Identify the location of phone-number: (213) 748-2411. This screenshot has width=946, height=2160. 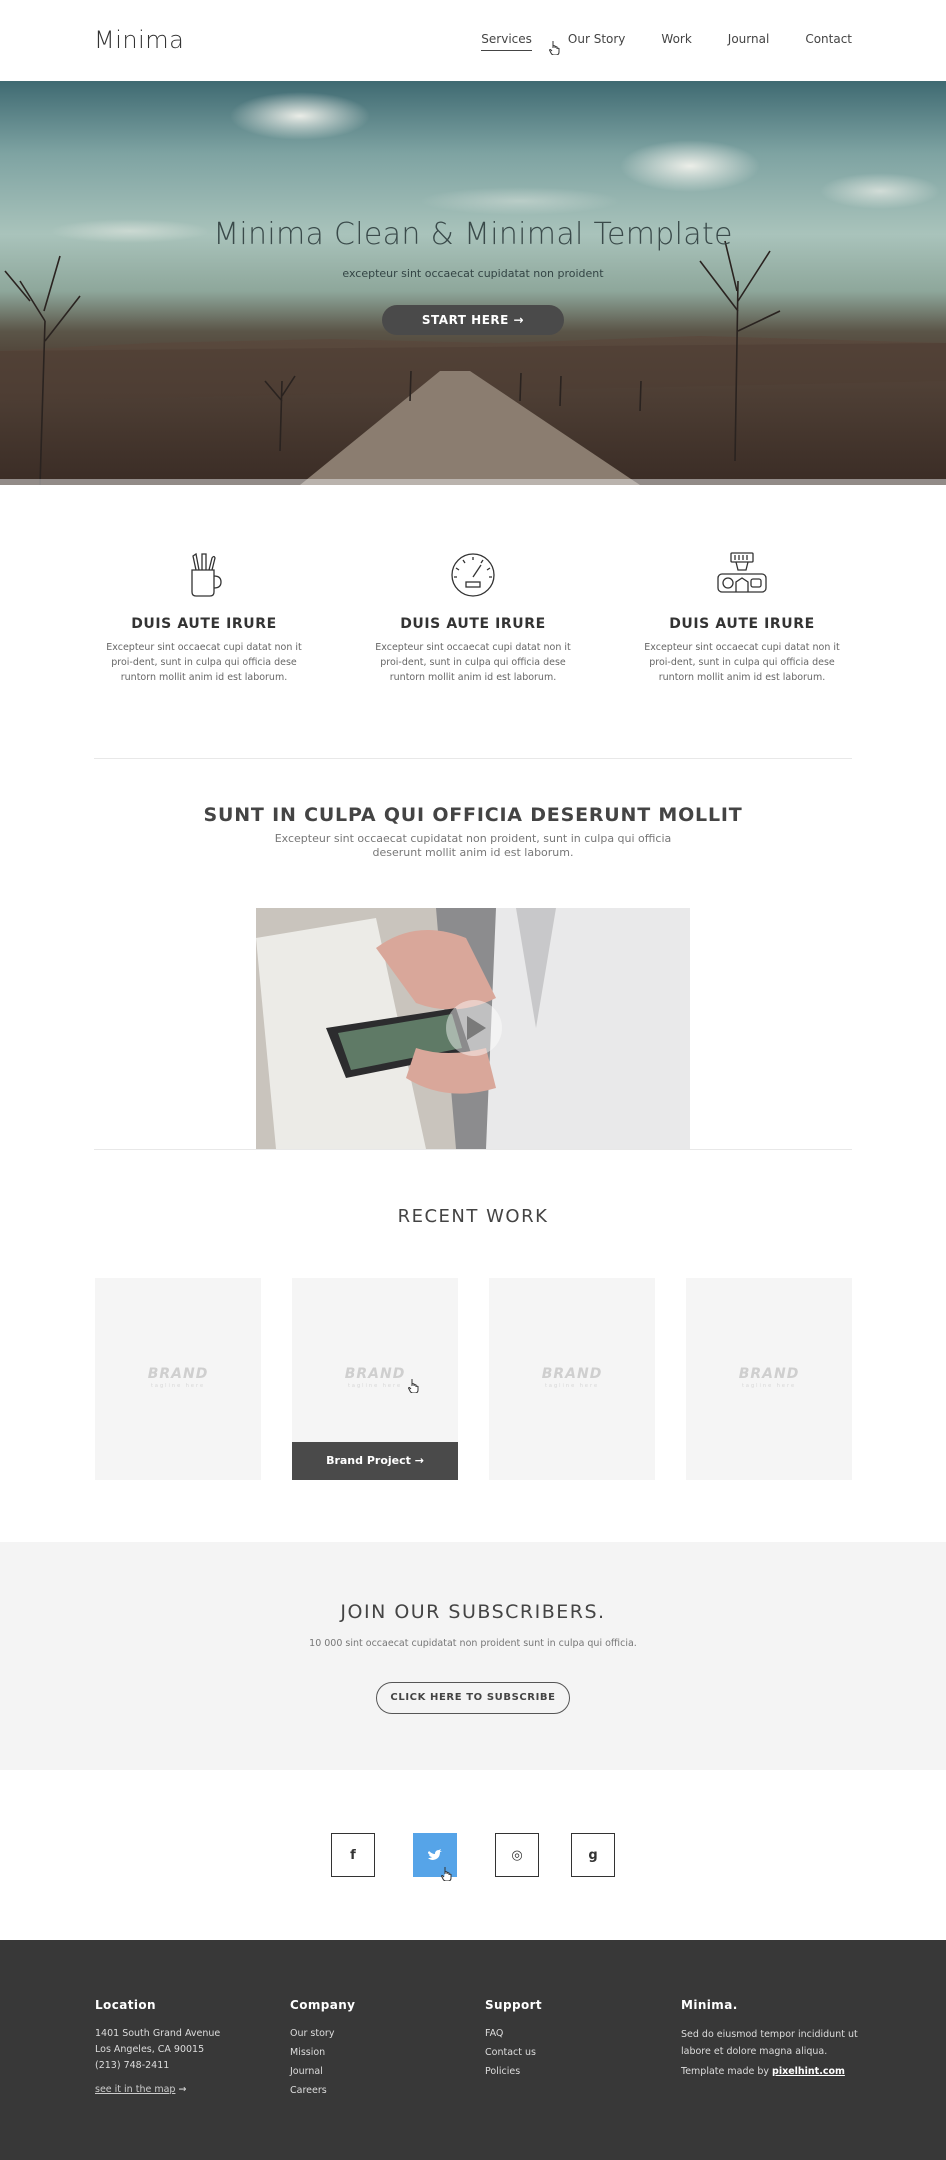
(132, 2065).